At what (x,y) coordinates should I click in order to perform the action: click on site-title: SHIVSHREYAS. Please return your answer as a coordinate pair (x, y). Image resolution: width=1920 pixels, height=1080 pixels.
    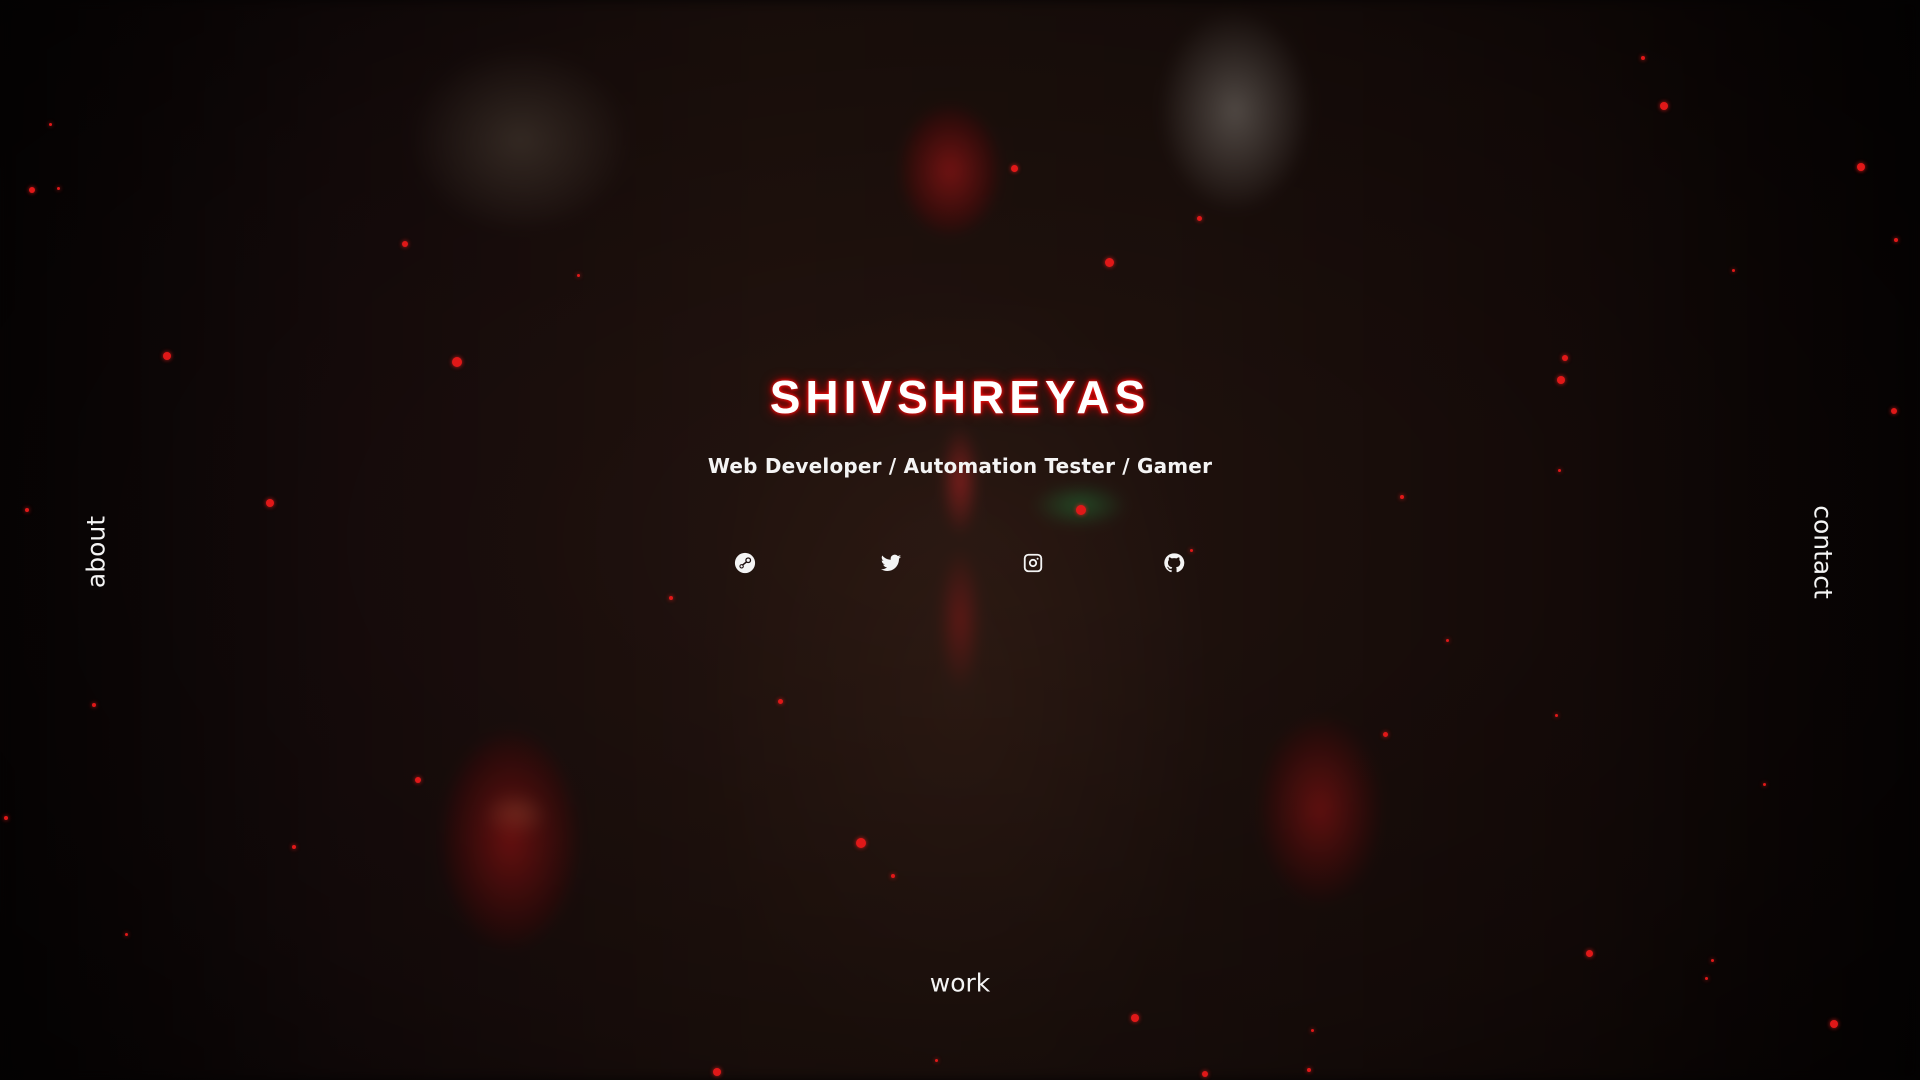
    Looking at the image, I should click on (960, 397).